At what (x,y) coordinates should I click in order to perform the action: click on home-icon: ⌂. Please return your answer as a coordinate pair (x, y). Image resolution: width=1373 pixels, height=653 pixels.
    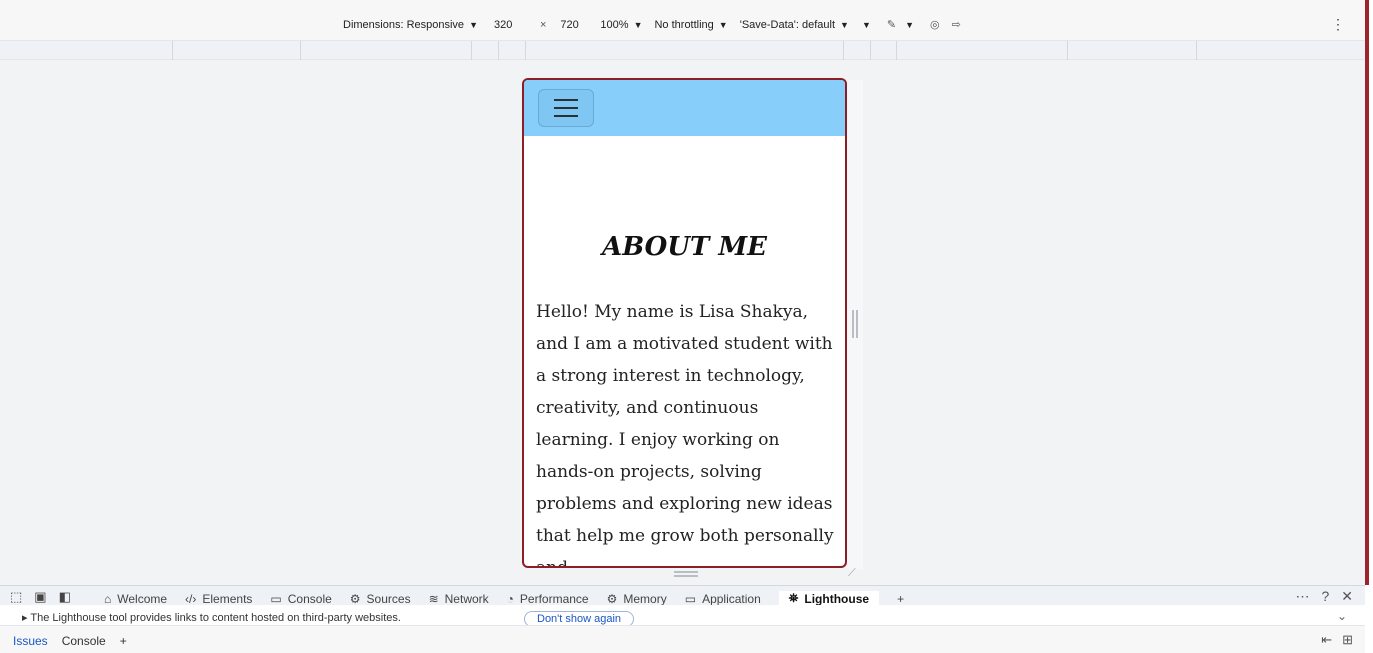
    Looking at the image, I should click on (108, 598).